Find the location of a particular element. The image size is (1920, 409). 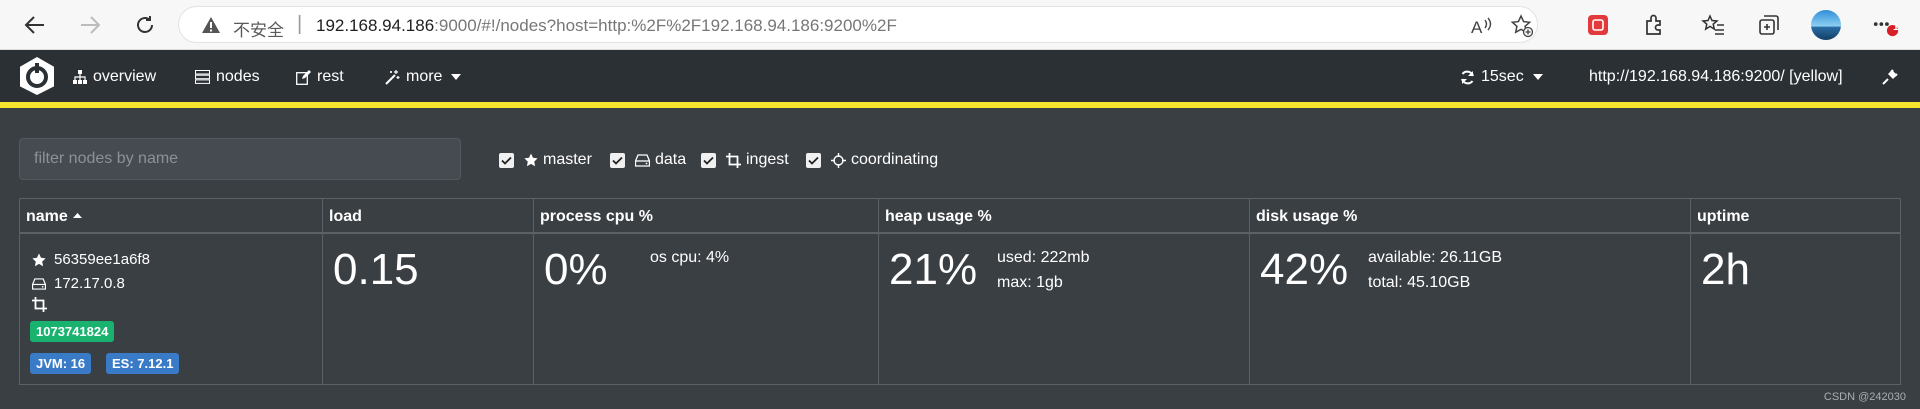

cluster-url: http://192.168.94.186:9200/ [yellow] is located at coordinates (1716, 77).